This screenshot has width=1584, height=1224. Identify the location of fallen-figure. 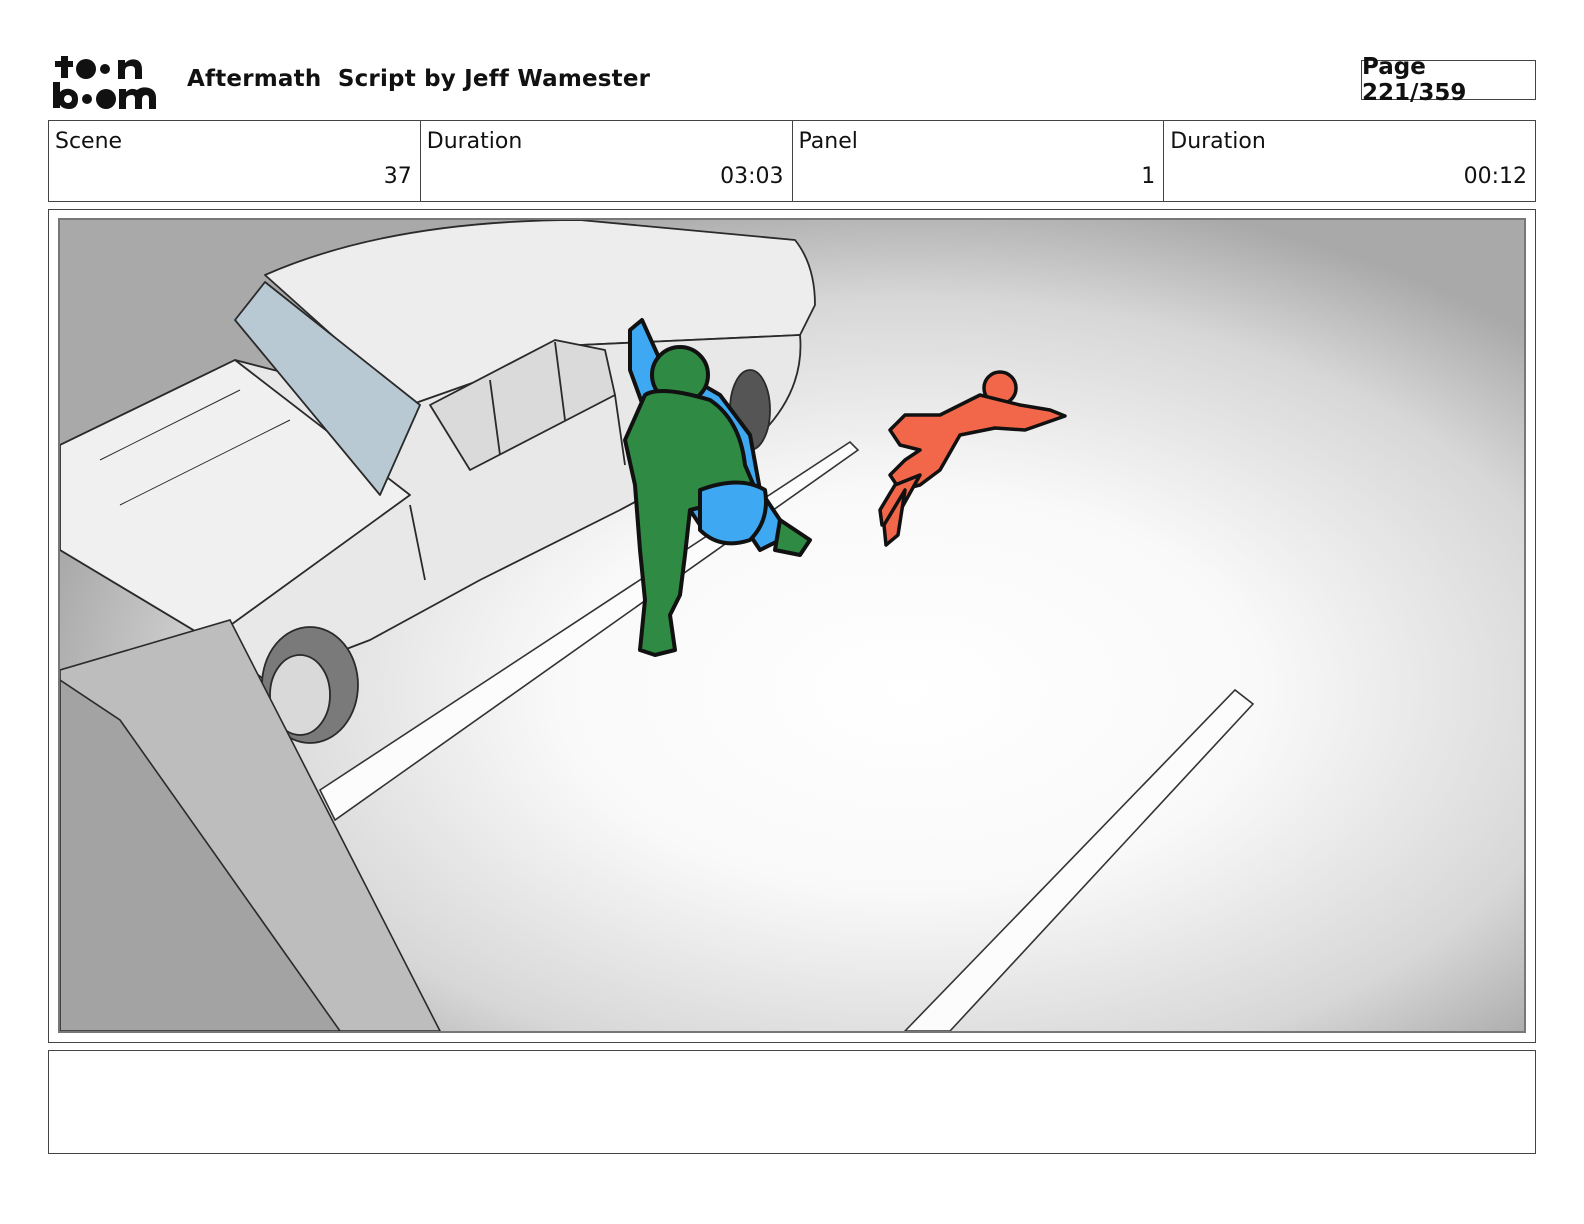
(972, 458).